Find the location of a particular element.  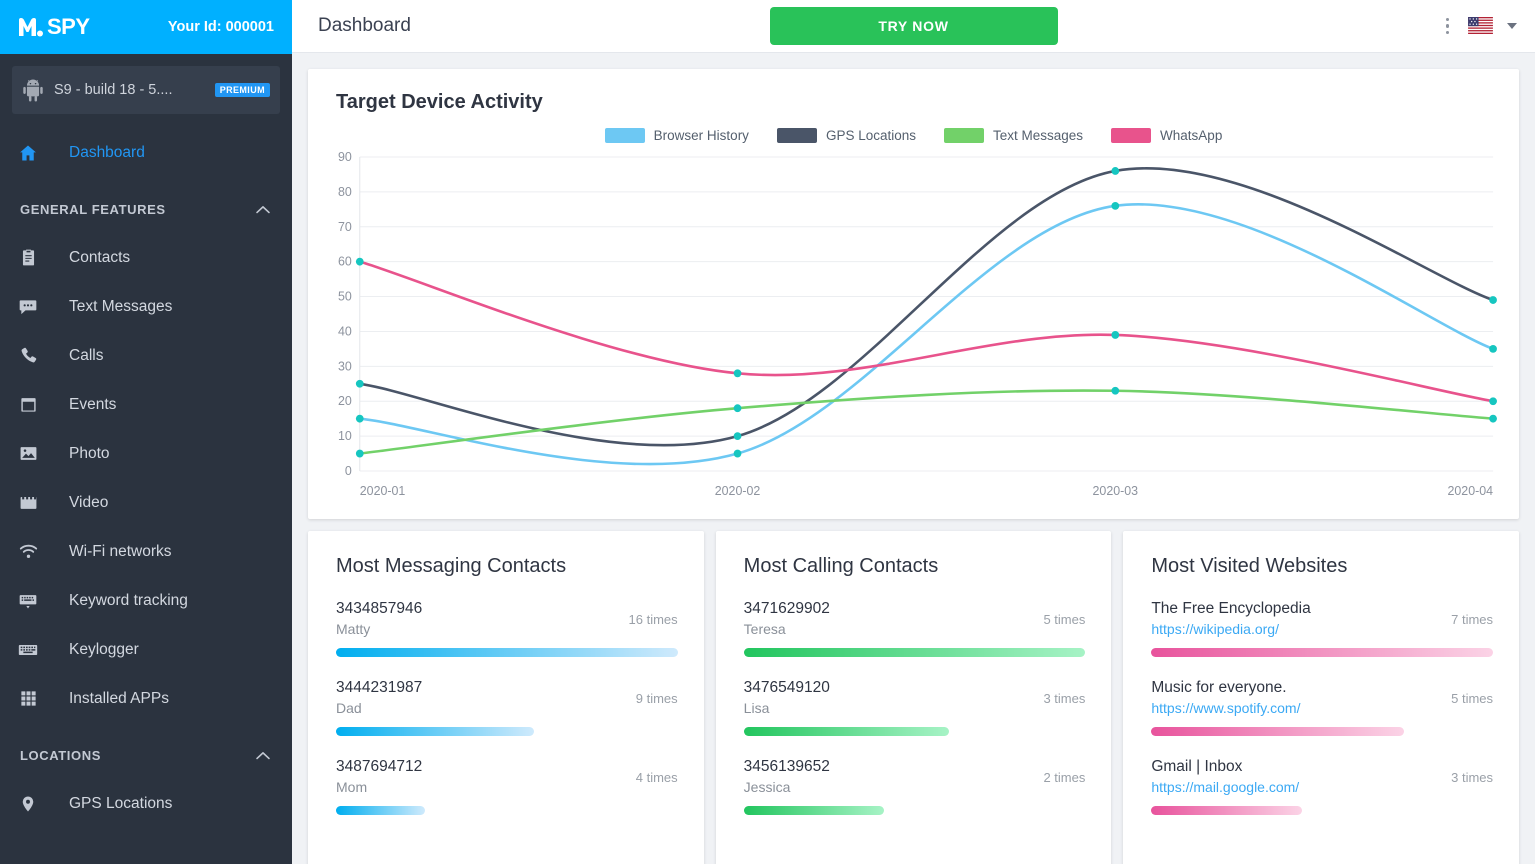

legend-item: GPS Locations is located at coordinates (846, 135).